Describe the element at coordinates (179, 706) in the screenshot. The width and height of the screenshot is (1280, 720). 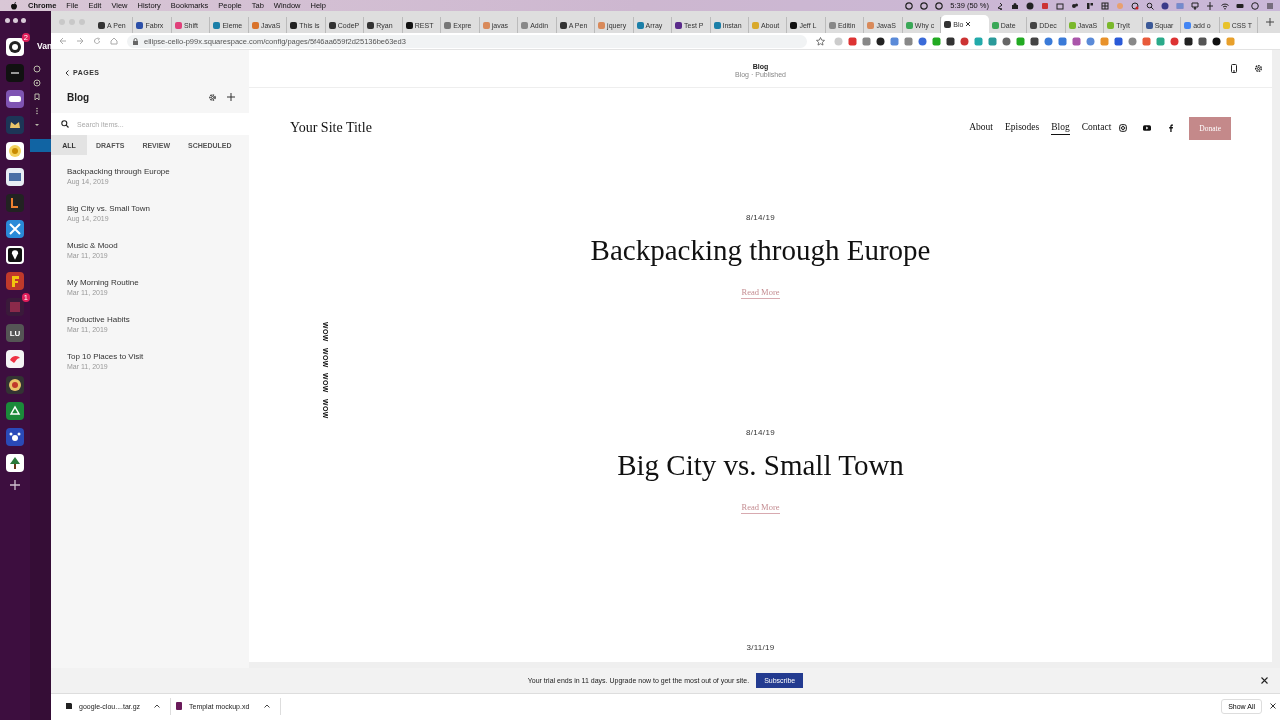
I see `file-icon` at that location.